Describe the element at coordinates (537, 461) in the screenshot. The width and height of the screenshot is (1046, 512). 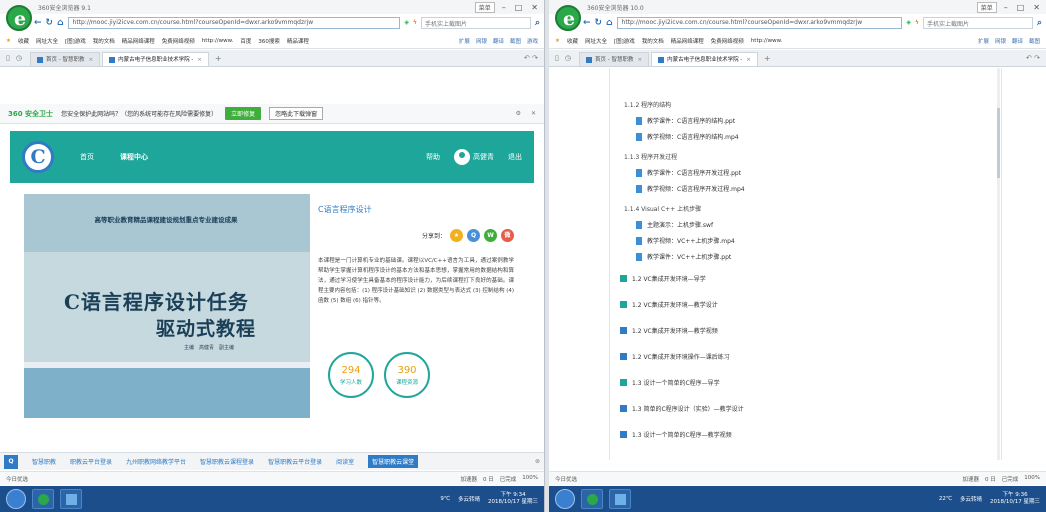
I see `close-icon: ⊗` at that location.